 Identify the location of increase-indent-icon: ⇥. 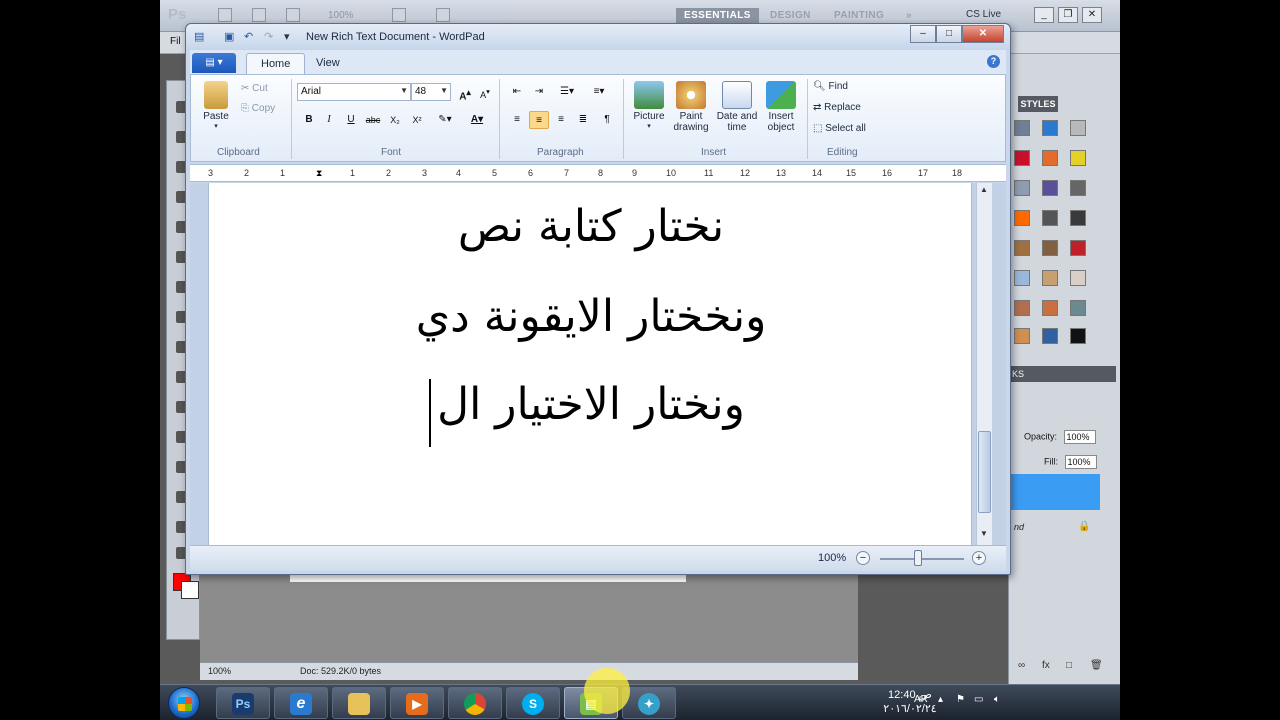
(539, 92).